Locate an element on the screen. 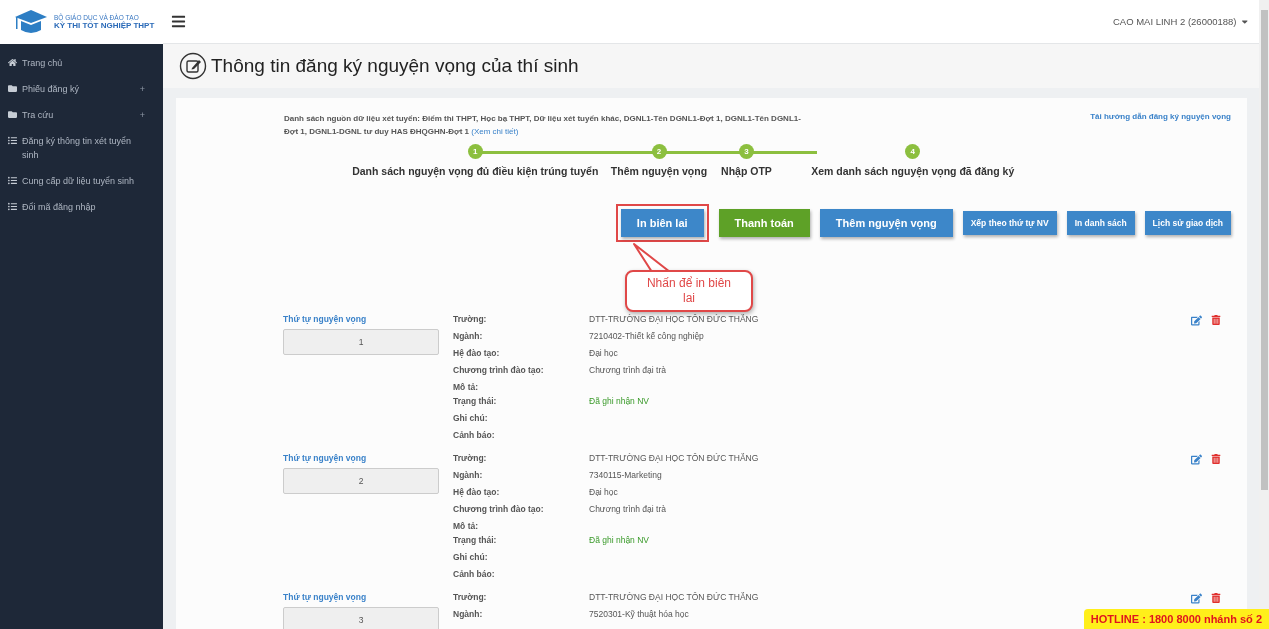  action-button: In danh sách is located at coordinates (1100, 223).